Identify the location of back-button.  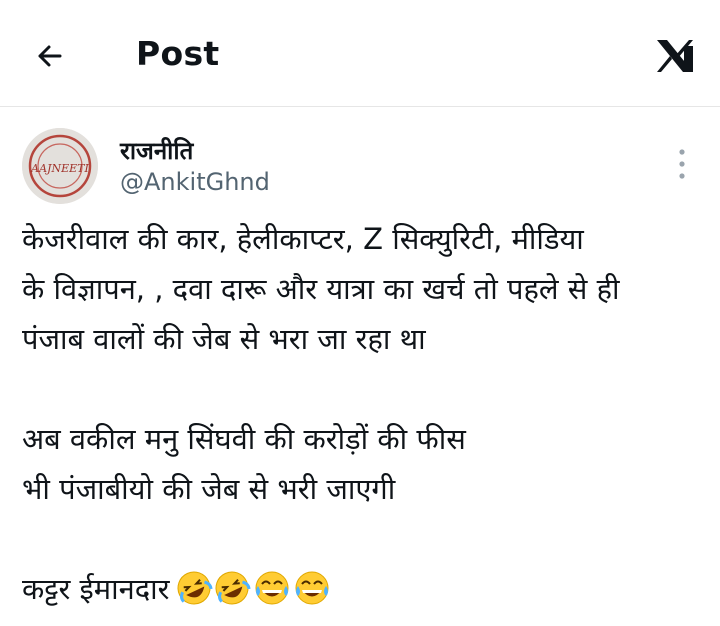
(52, 56).